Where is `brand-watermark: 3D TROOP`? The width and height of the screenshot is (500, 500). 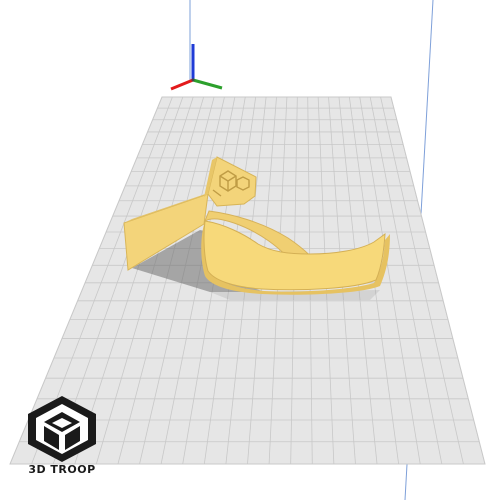
brand-watermark: 3D TROOP is located at coordinates (62, 442).